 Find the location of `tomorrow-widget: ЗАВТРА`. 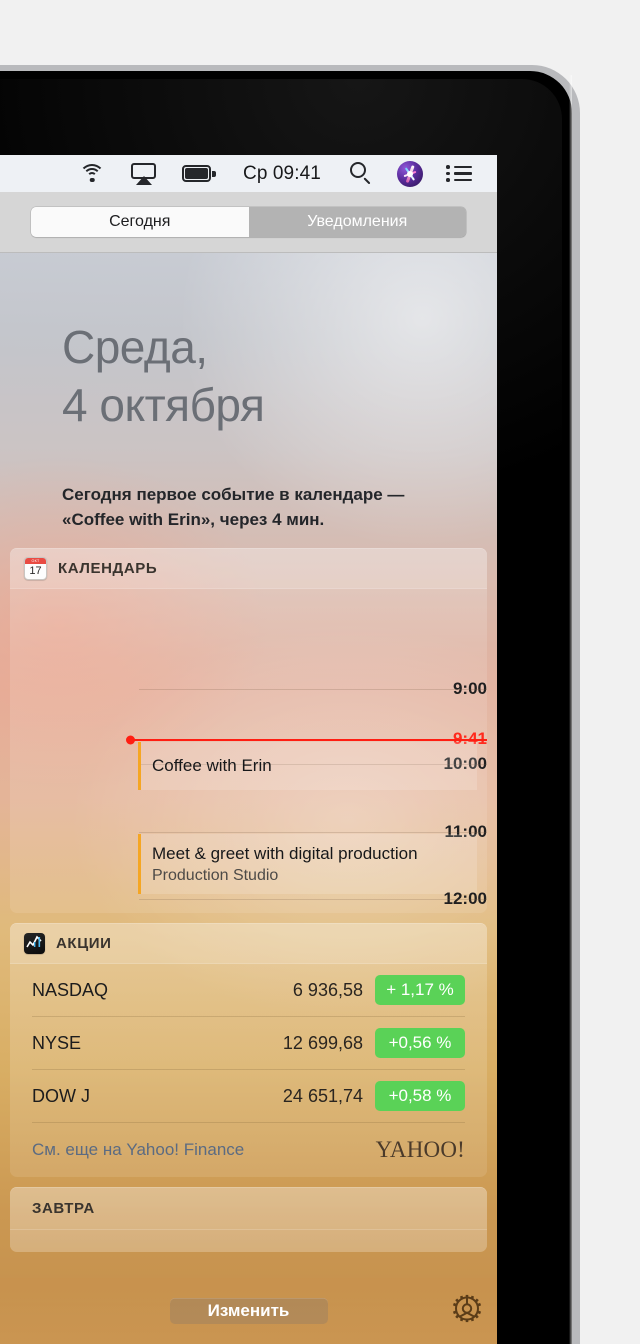

tomorrow-widget: ЗАВТРА is located at coordinates (248, 1219).